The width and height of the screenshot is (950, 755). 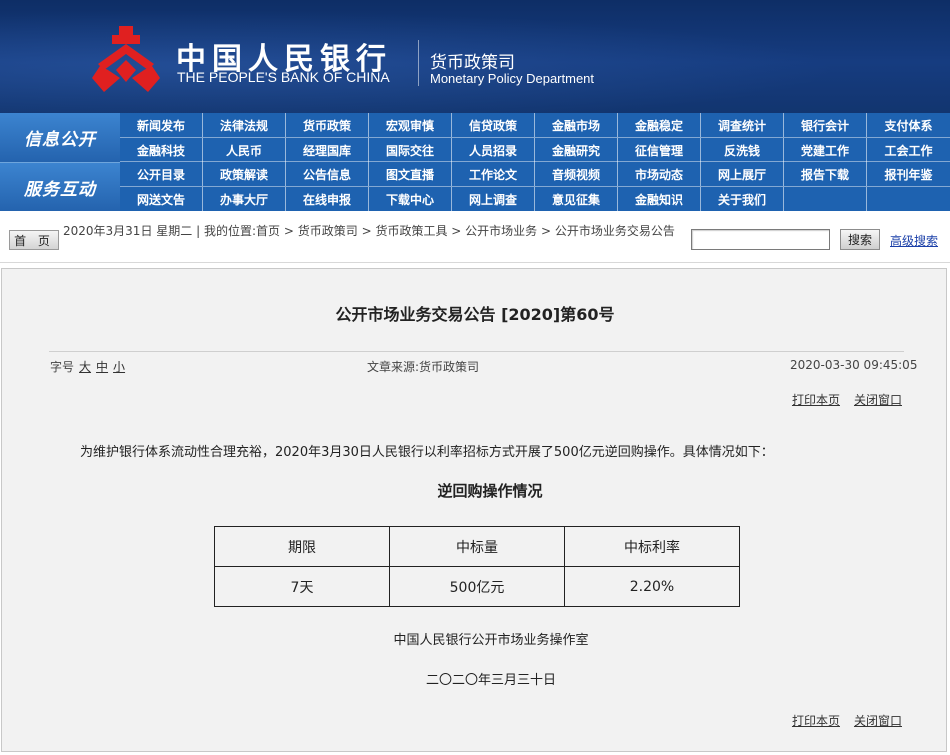 What do you see at coordinates (491, 640) in the screenshot?
I see `issuer-signature: 中国人民银行公开市场业务操作室` at bounding box center [491, 640].